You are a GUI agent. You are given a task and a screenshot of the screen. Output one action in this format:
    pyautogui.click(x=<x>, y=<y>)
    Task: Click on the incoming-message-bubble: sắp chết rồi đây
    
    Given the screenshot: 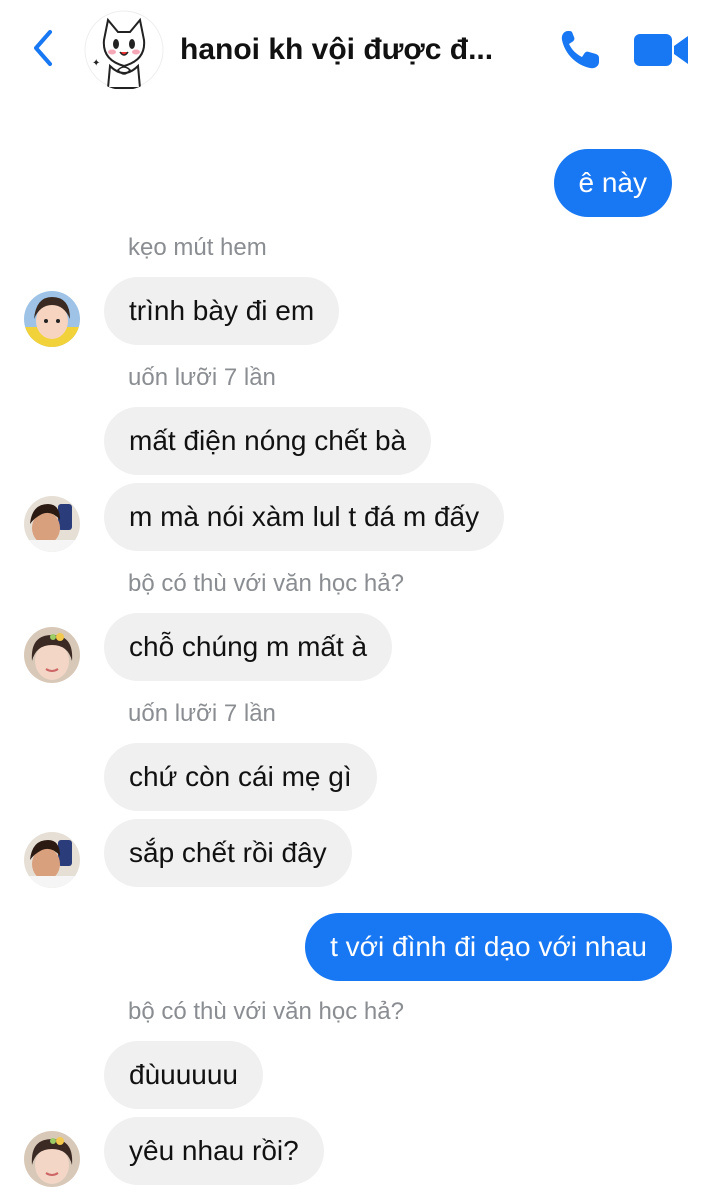 What is the action you would take?
    pyautogui.click(x=228, y=853)
    